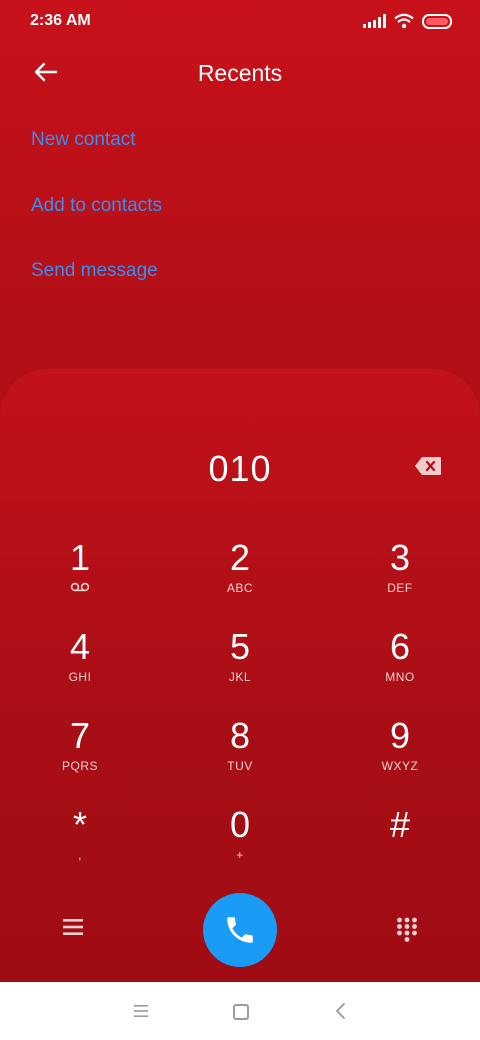  I want to click on nav-back-icon, so click(341, 1011).